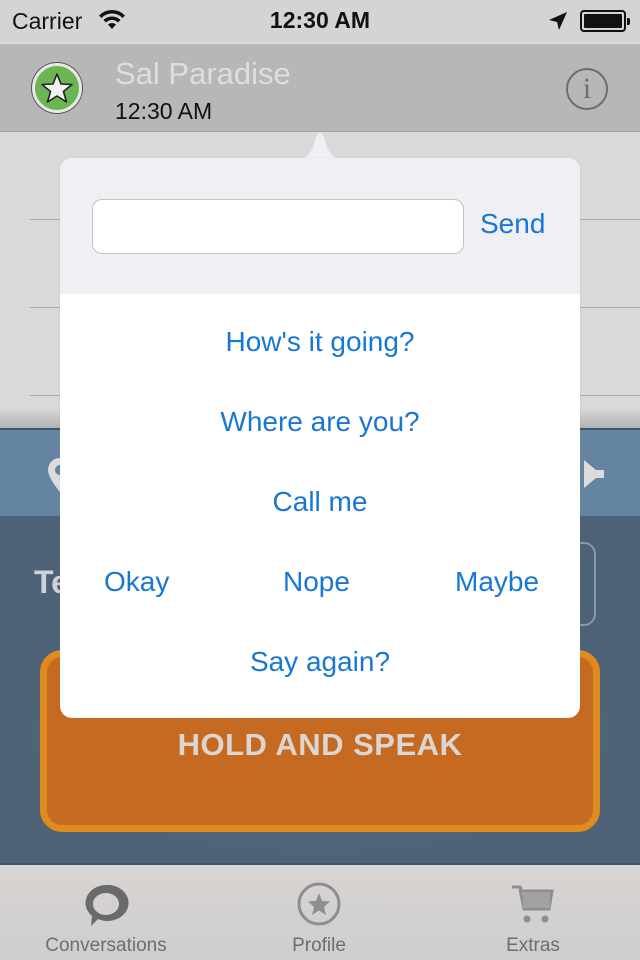 The height and width of the screenshot is (960, 640). What do you see at coordinates (628, 21) in the screenshot?
I see `battery-nub` at bounding box center [628, 21].